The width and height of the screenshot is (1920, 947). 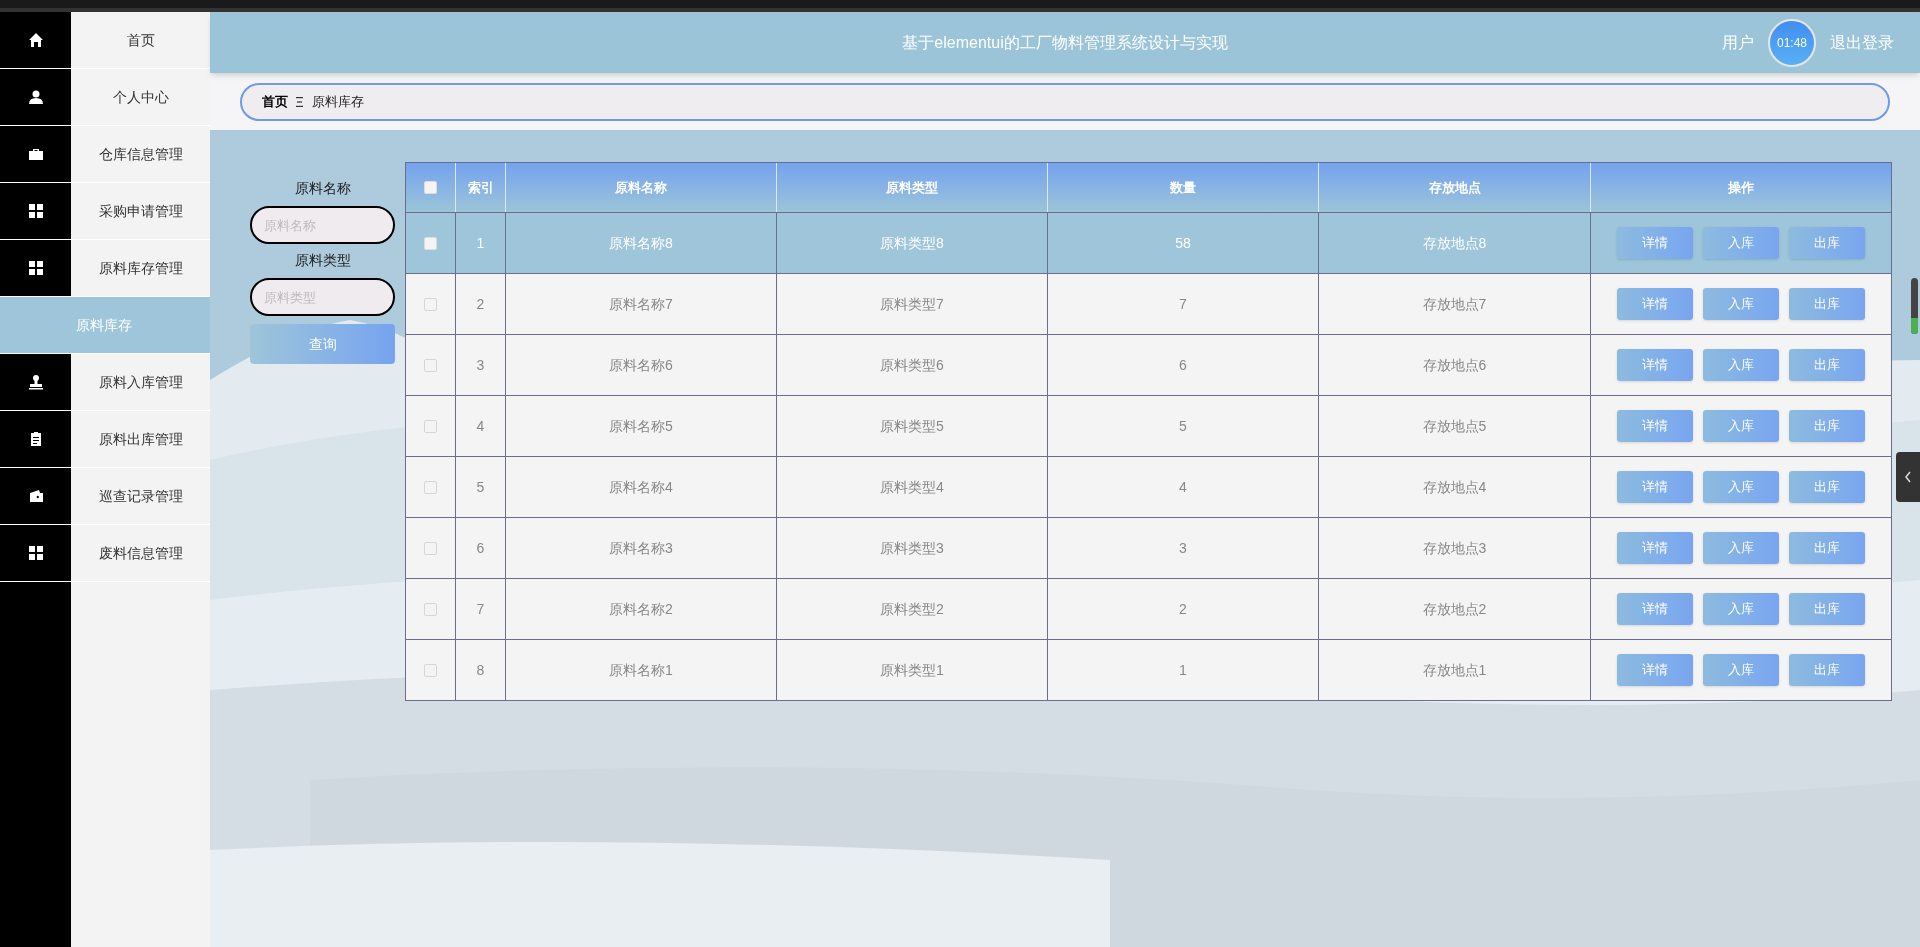 What do you see at coordinates (1454, 304) in the screenshot?
I see `table-cell-text: 存放地点7` at bounding box center [1454, 304].